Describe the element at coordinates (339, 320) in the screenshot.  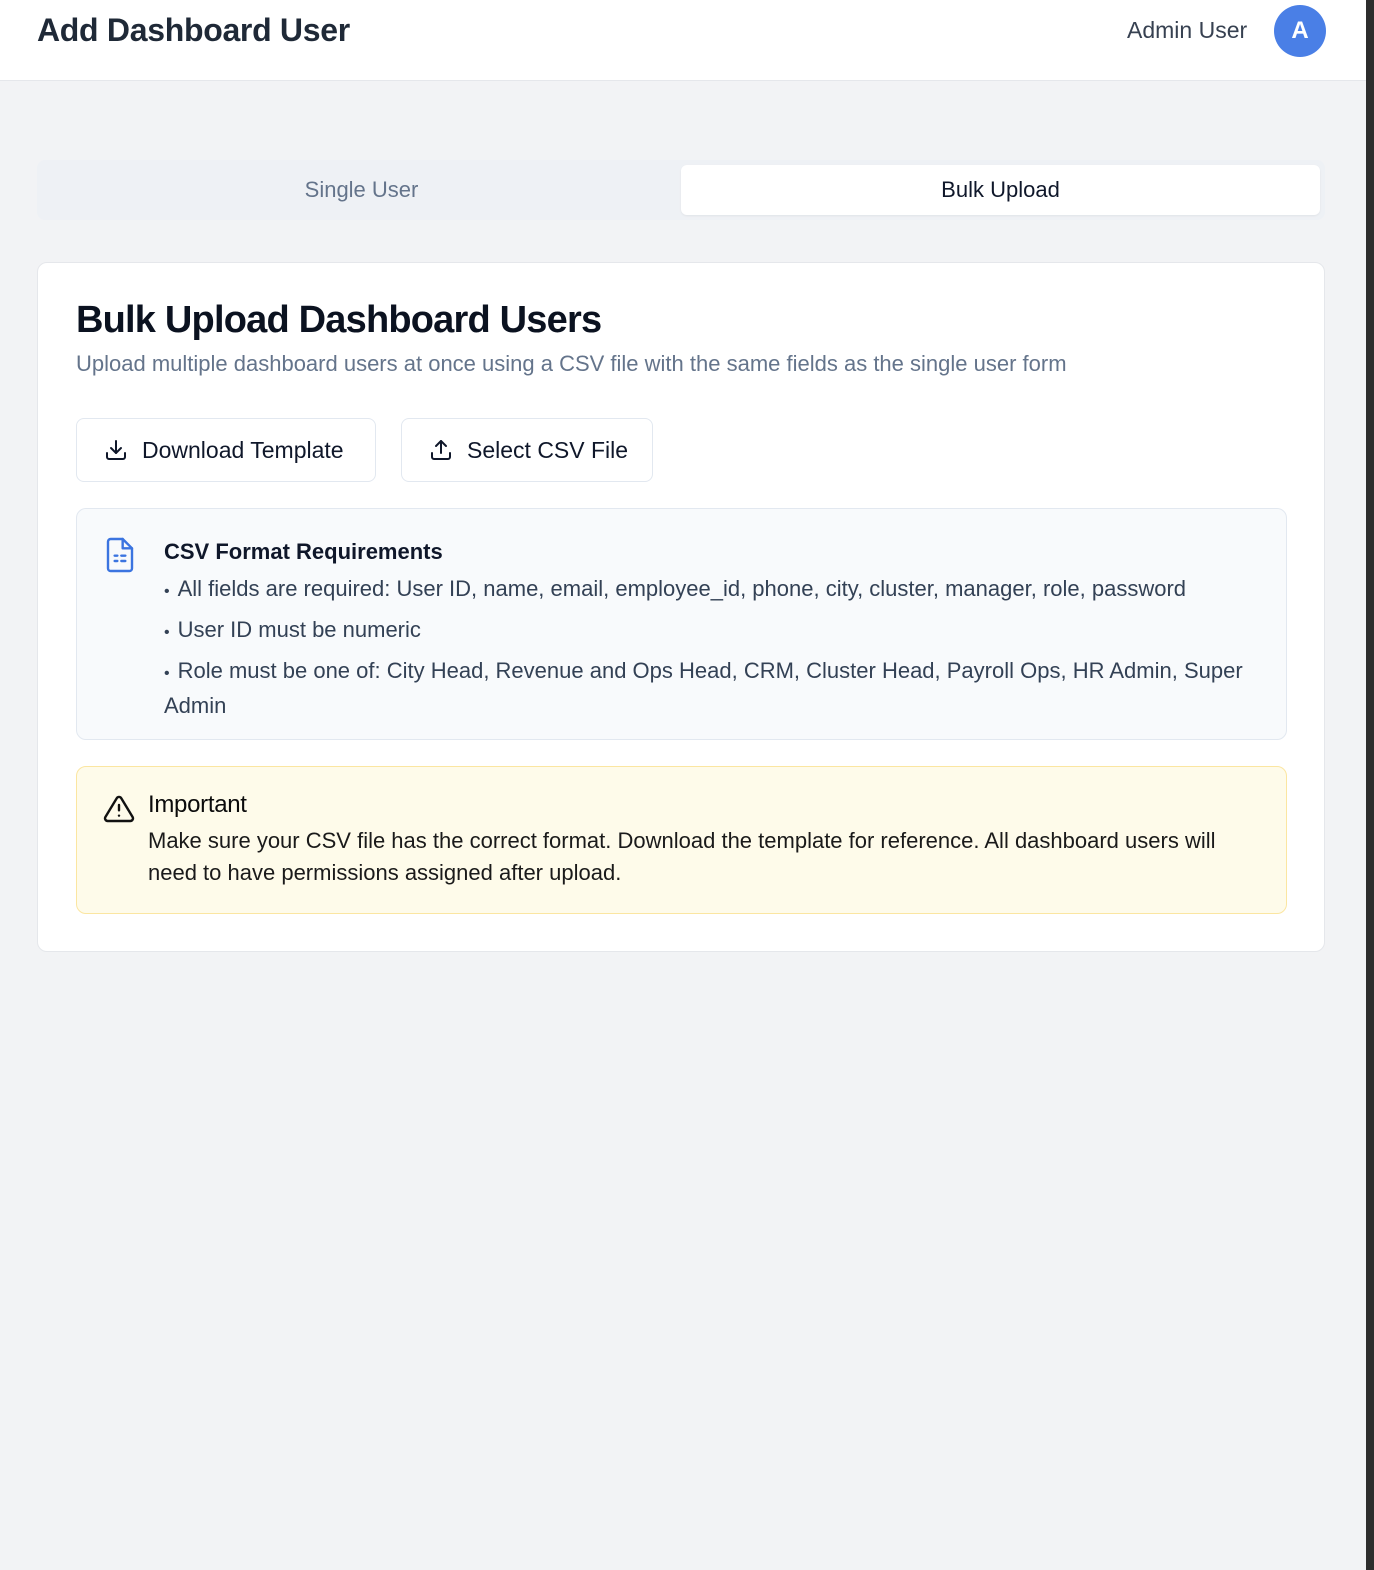
I see `card-title: Bulk Upload Dashboard Users` at that location.